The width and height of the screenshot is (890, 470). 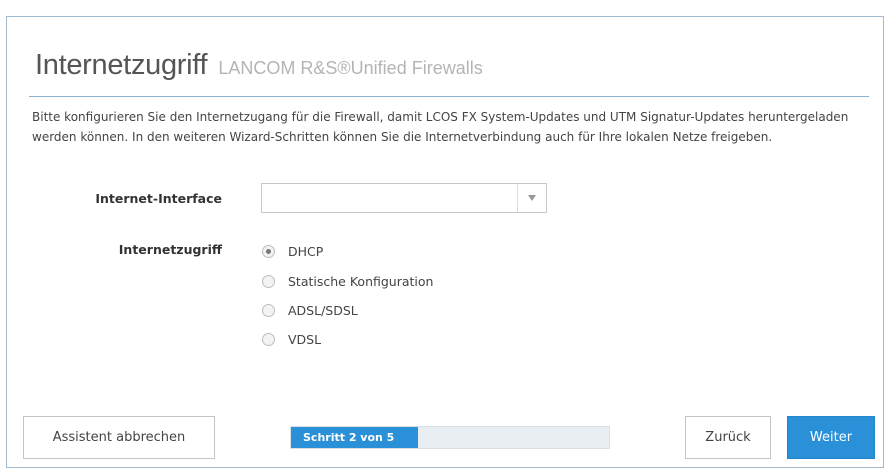 What do you see at coordinates (306, 251) in the screenshot?
I see `radio-label: DHCP` at bounding box center [306, 251].